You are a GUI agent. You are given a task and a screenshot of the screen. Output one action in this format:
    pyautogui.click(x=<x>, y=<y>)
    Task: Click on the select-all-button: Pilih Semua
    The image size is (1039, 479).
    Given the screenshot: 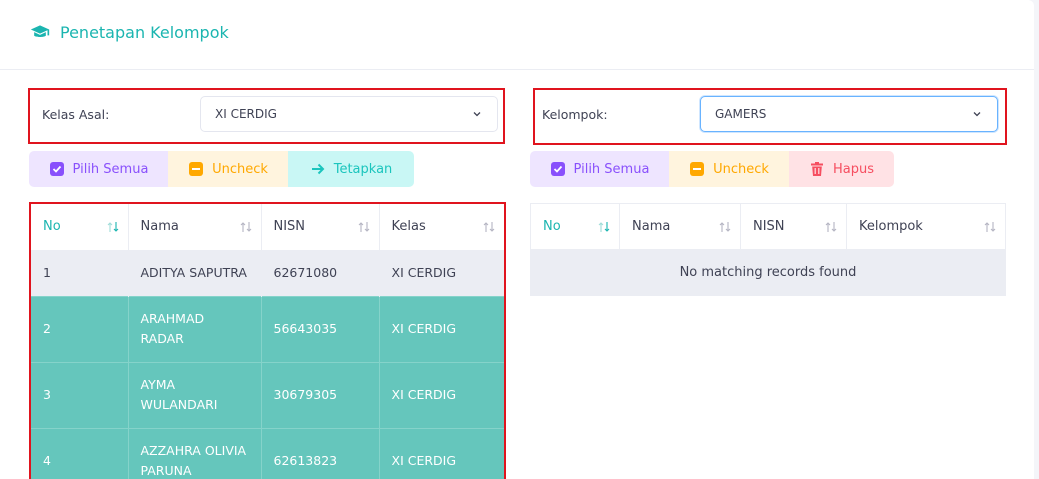 What is the action you would take?
    pyautogui.click(x=98, y=169)
    